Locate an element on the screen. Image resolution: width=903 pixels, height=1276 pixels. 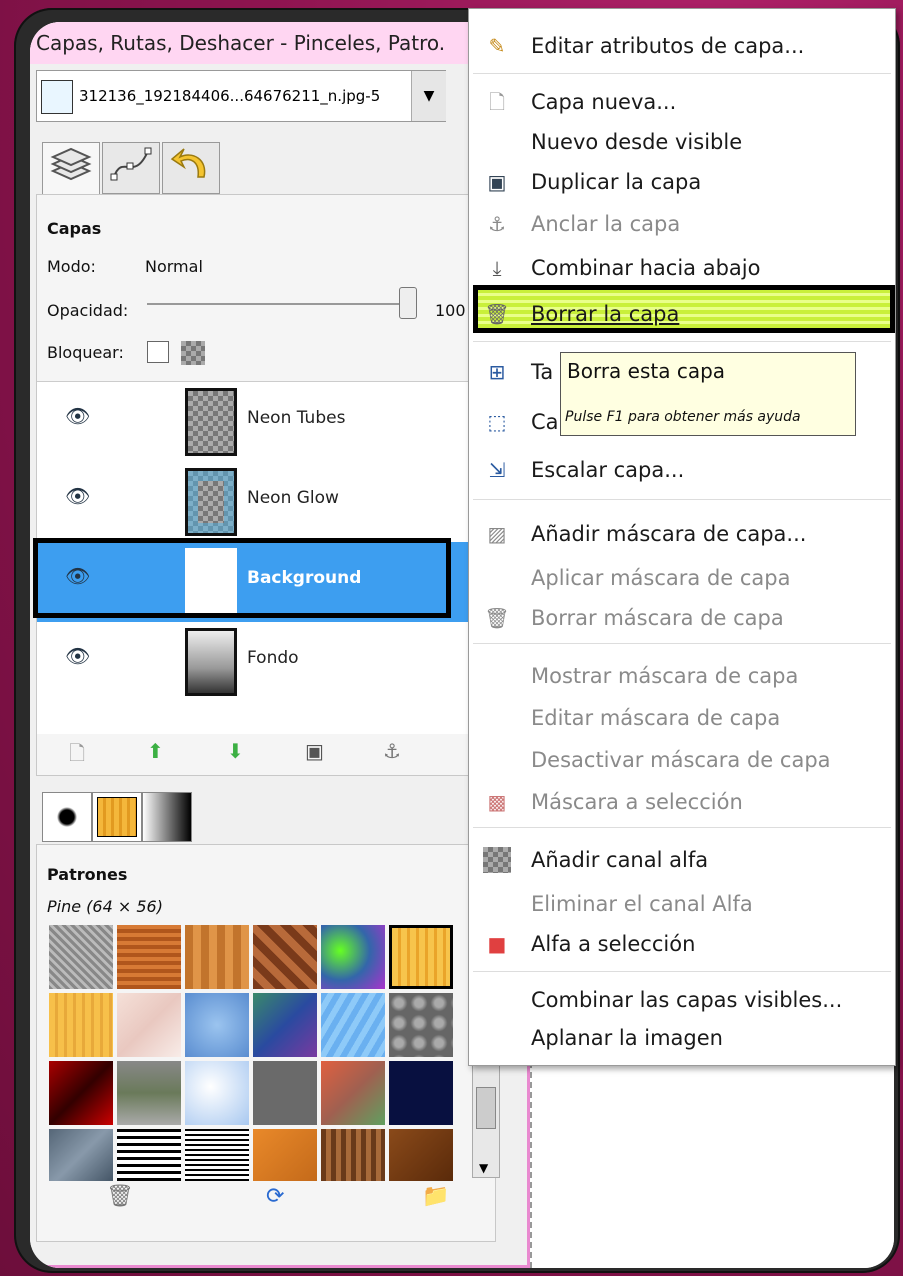
anchor-icon: ⚓ is located at coordinates (497, 224).